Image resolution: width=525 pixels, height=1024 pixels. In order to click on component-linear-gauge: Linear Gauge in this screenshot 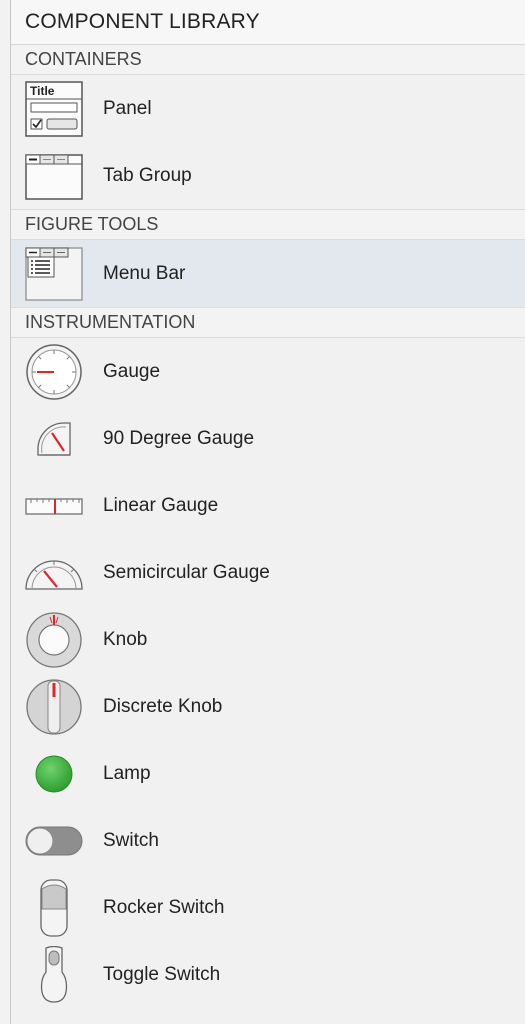, I will do `click(268, 505)`.